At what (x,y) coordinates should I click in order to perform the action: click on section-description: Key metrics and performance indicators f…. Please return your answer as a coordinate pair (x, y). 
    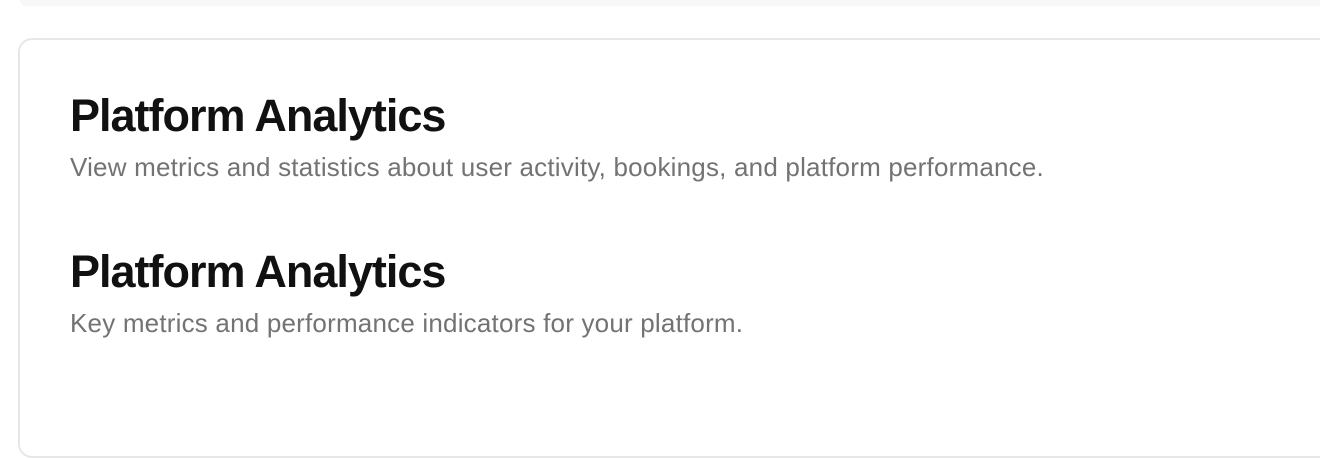
    Looking at the image, I should click on (407, 323).